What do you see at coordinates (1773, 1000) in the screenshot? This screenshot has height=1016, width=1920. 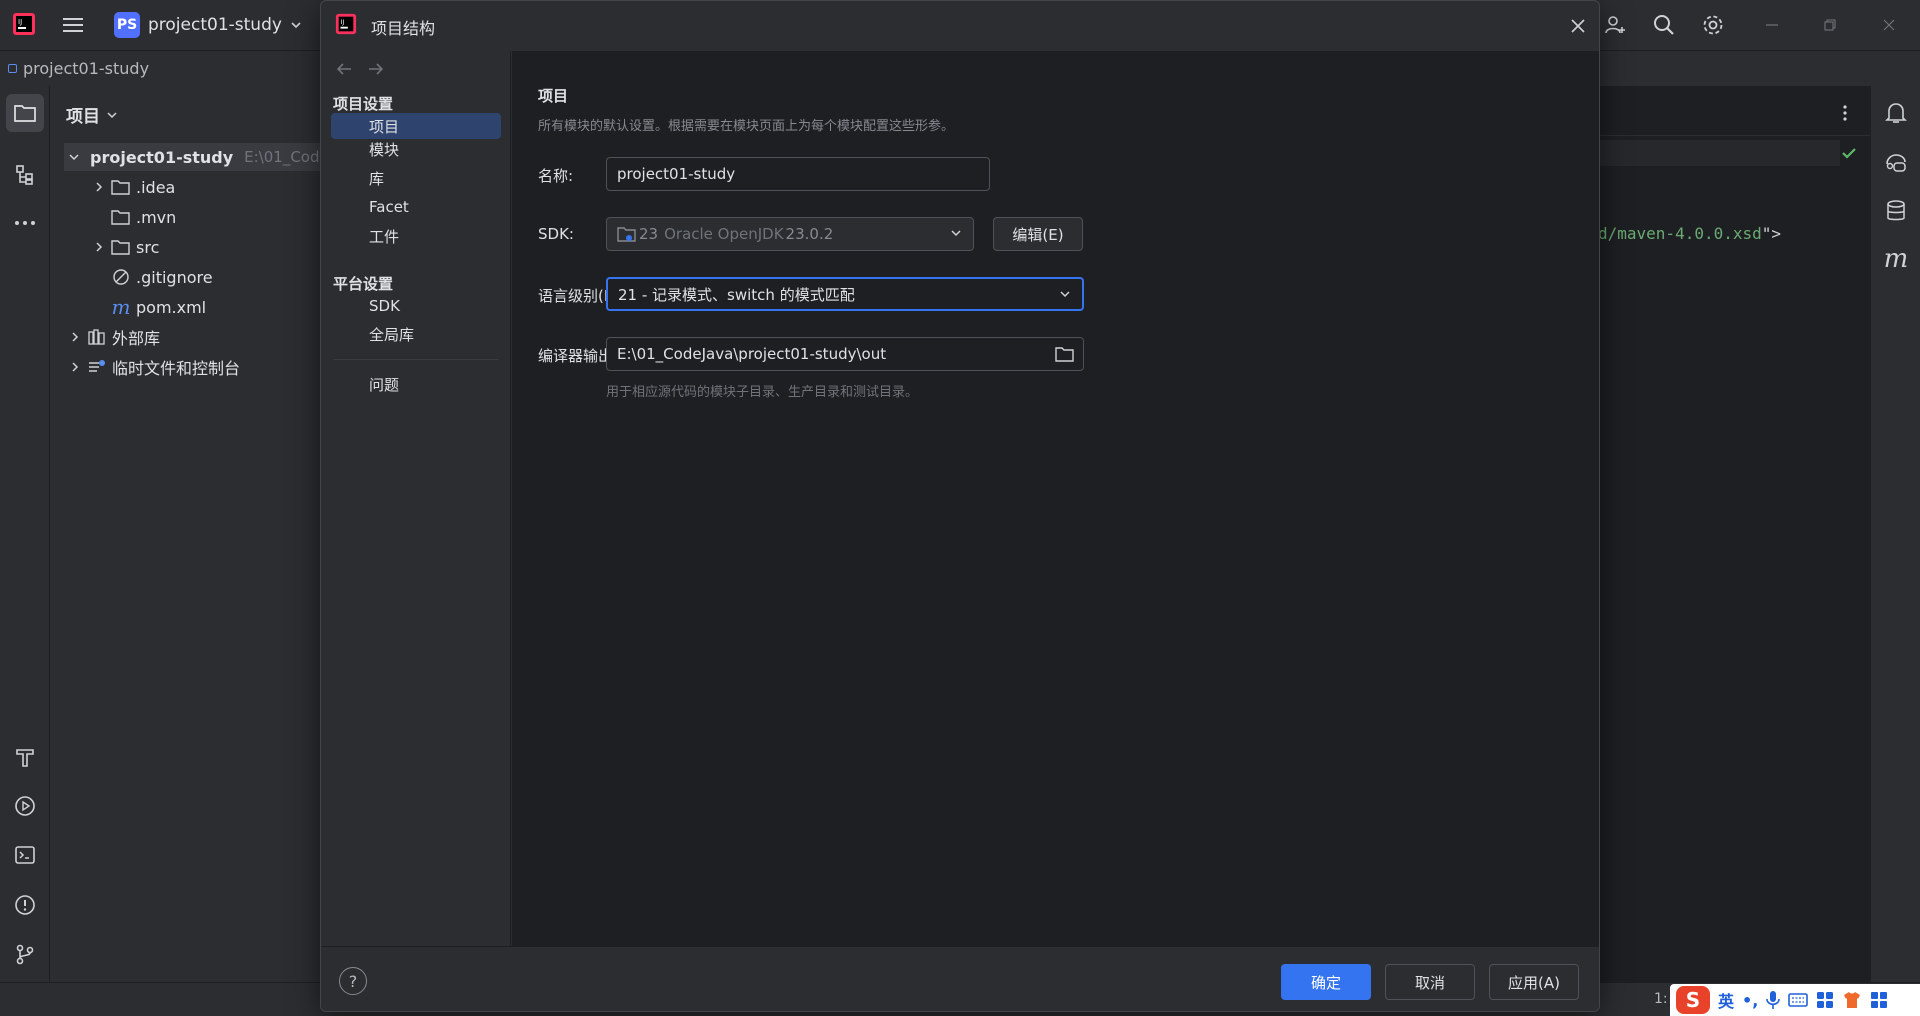 I see `microphone-icon` at bounding box center [1773, 1000].